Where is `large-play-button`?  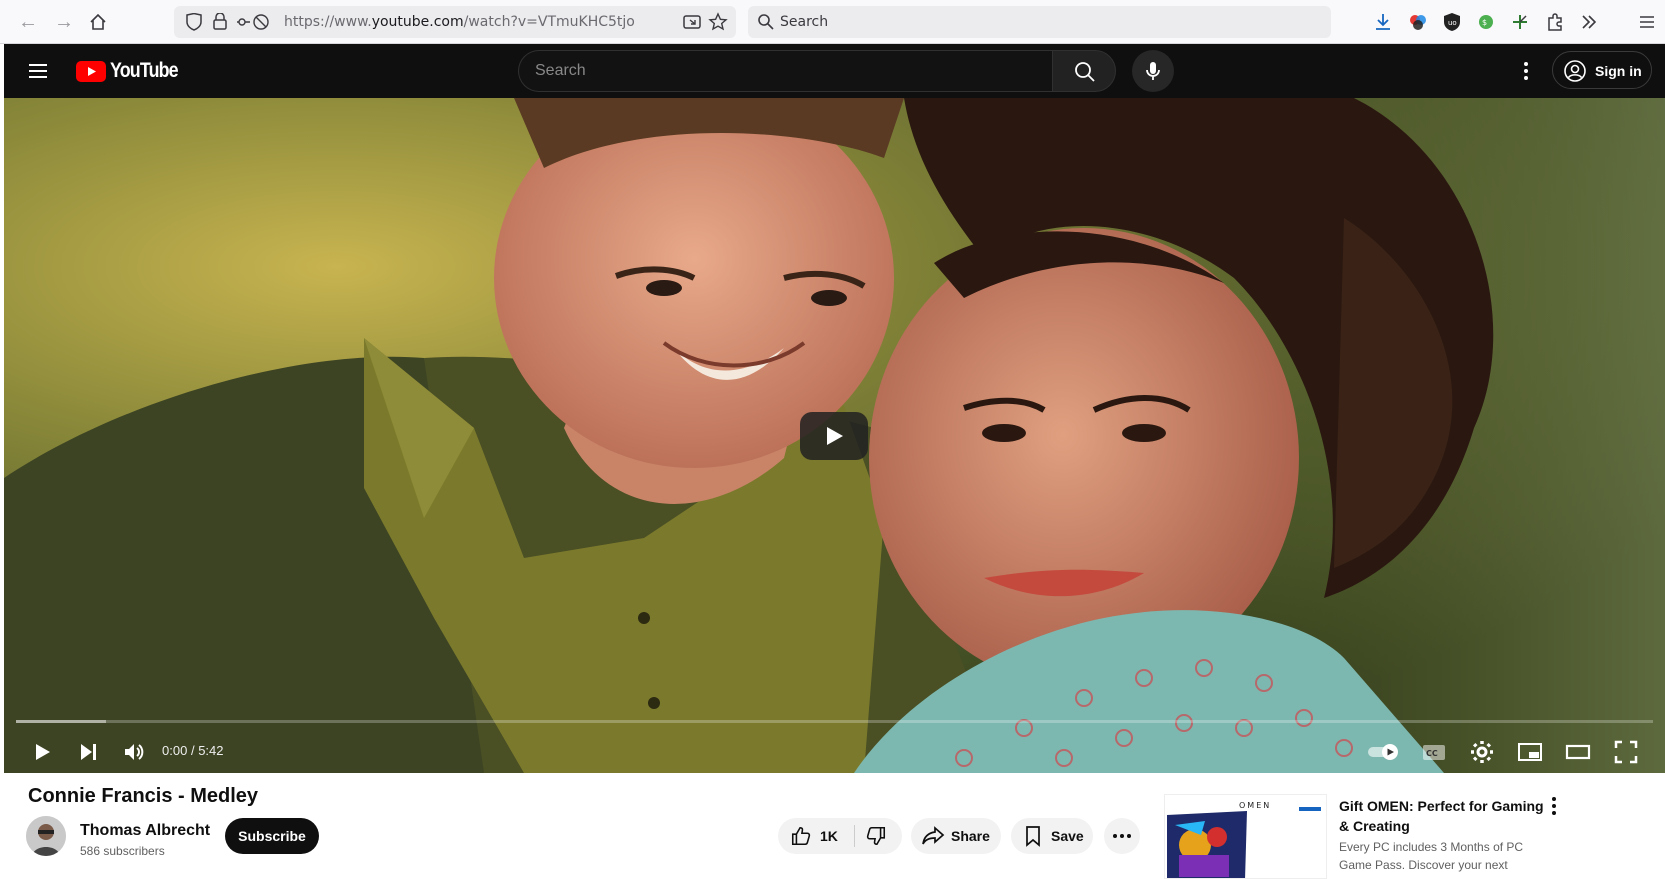 large-play-button is located at coordinates (834, 436).